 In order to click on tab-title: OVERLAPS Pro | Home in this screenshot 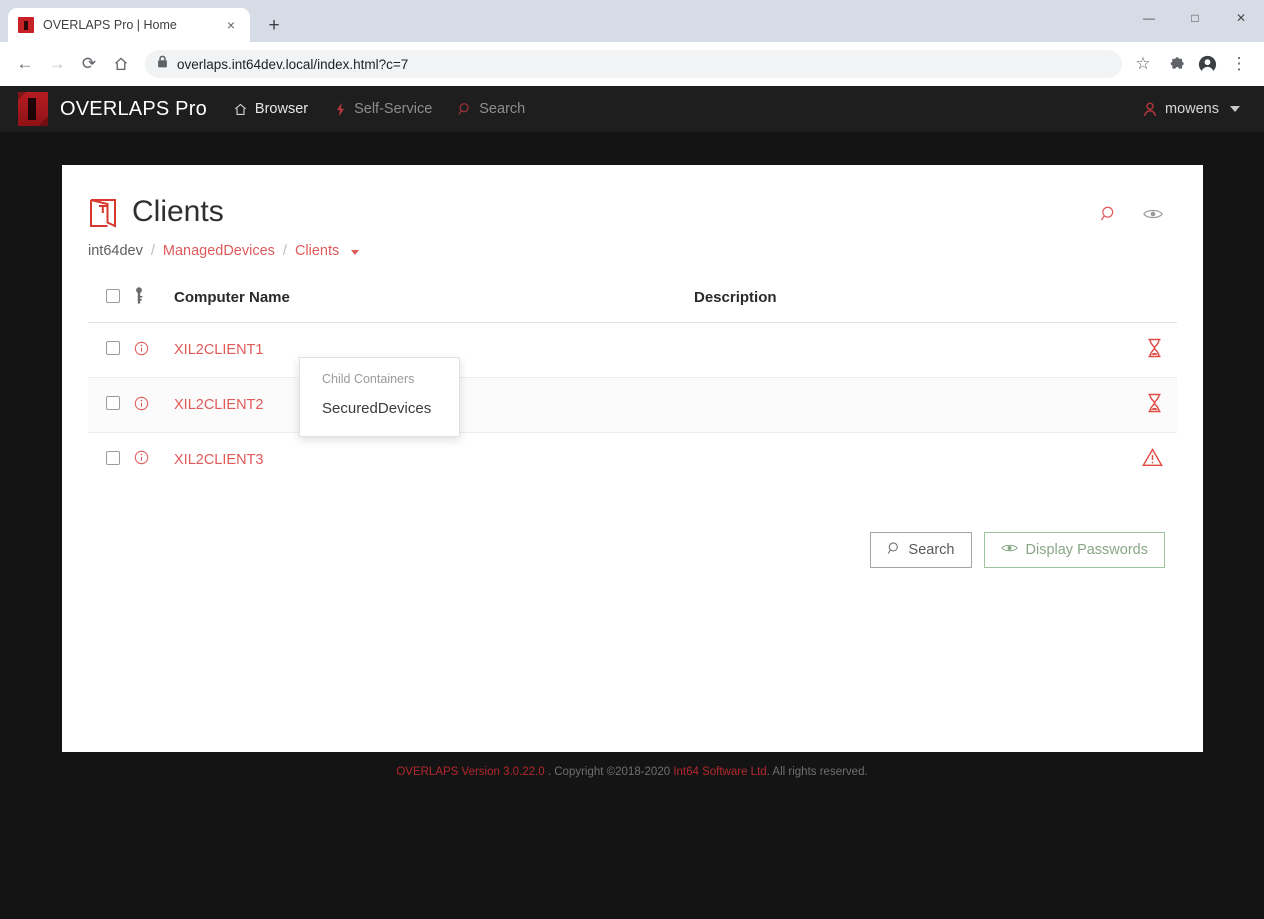, I will do `click(110, 25)`.